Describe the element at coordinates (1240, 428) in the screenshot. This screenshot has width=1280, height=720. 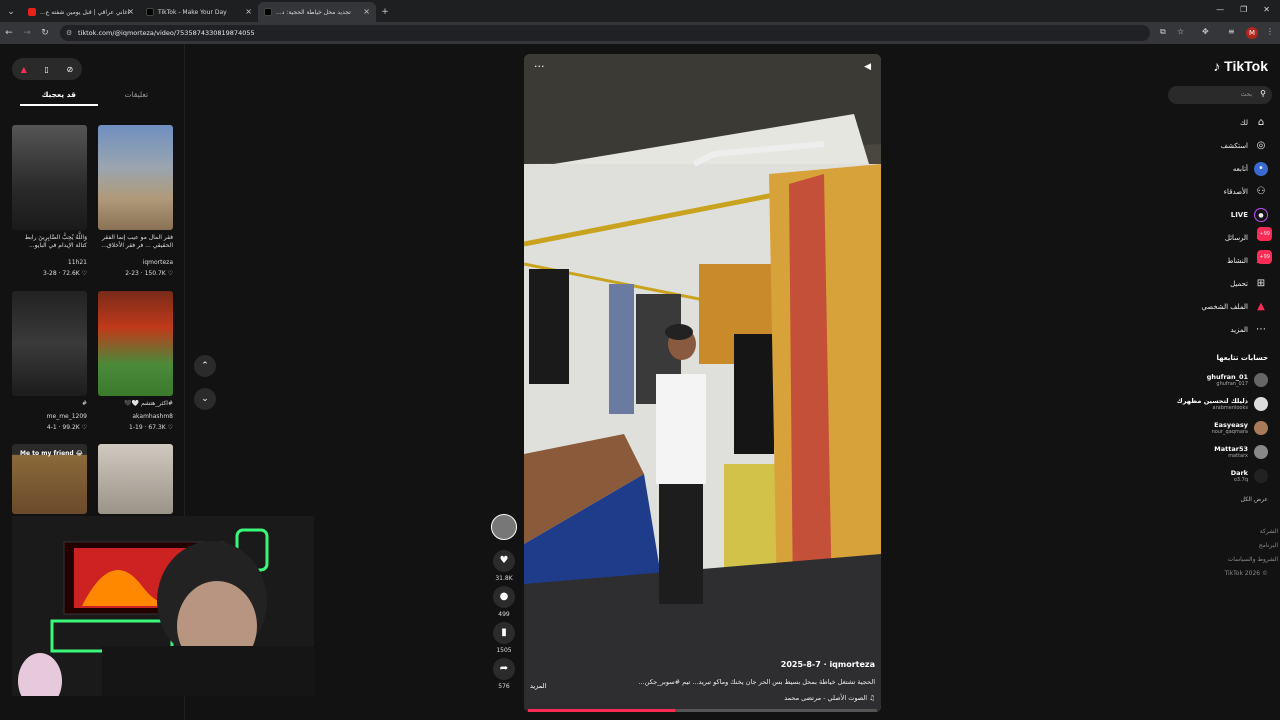
I see `following-account: Easyeasy nour_qaqmara` at that location.